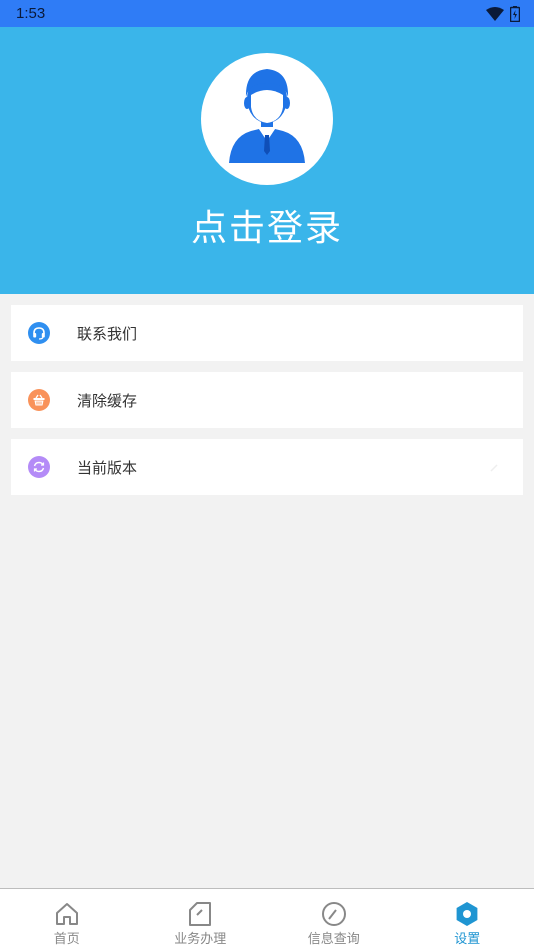  I want to click on user-avatar-icon, so click(267, 116).